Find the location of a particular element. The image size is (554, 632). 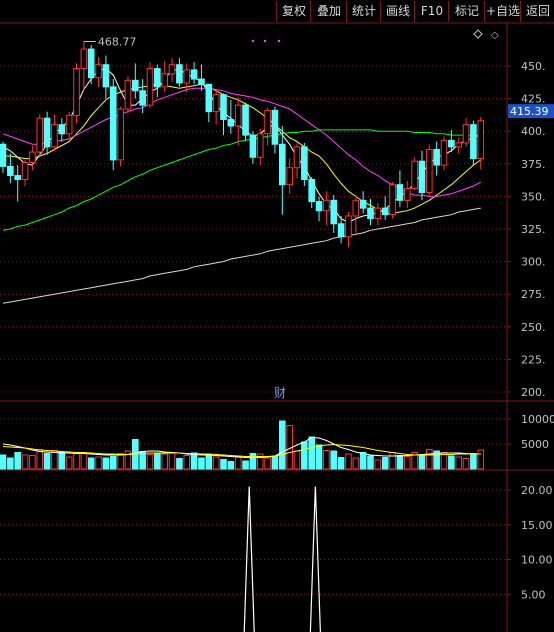

volume-bars is located at coordinates (242, 445).